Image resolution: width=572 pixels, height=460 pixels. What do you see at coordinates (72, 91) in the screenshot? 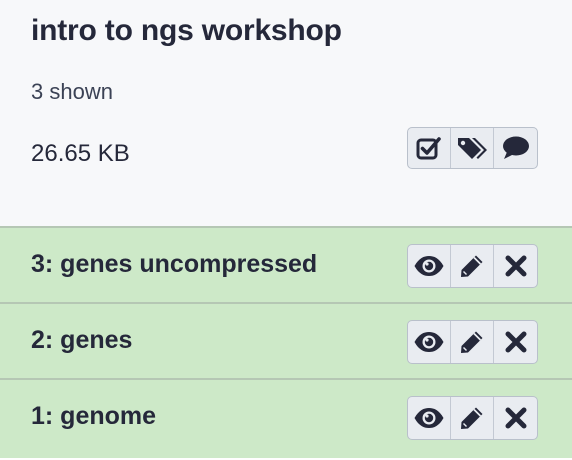
I see `shown-count: 3 shown` at bounding box center [72, 91].